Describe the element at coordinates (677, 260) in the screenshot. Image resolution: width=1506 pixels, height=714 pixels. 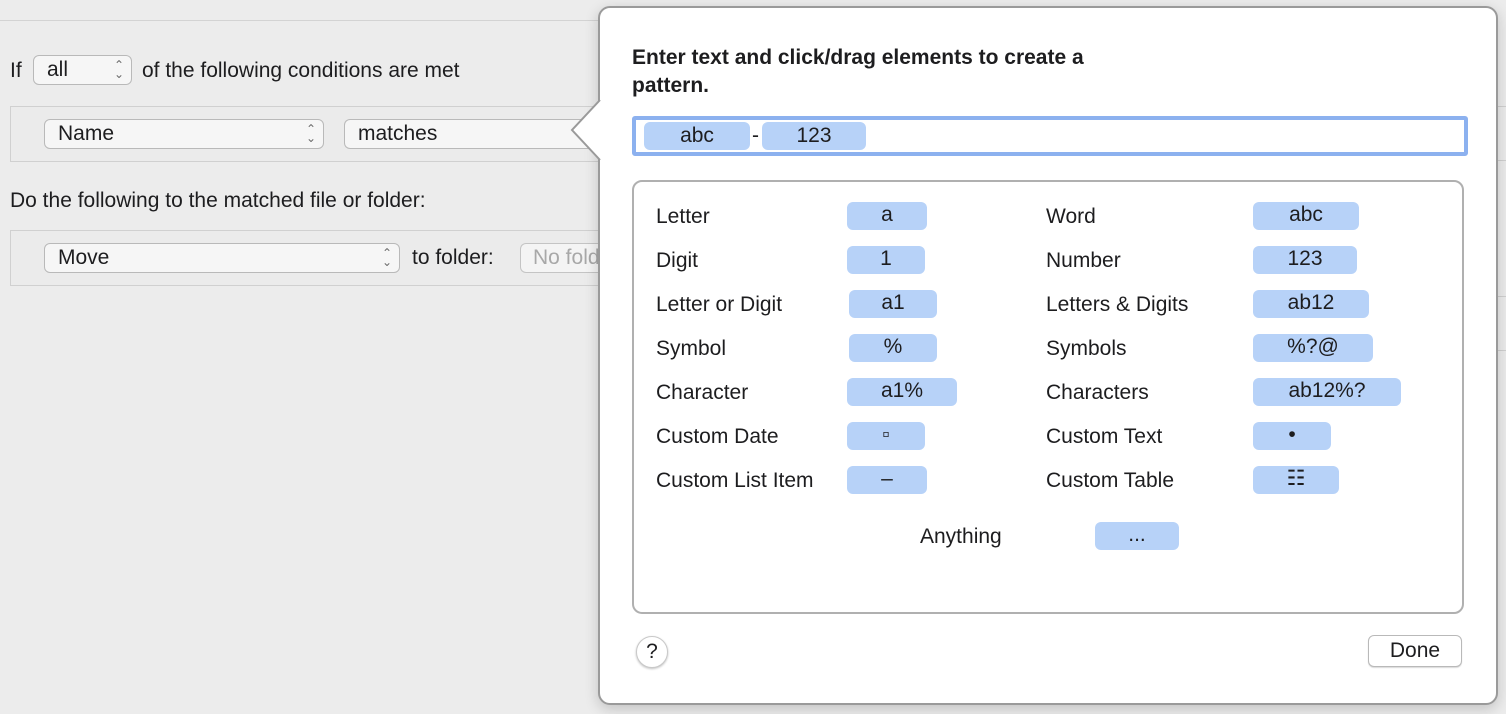
I see `element-label-digit: Digit` at that location.